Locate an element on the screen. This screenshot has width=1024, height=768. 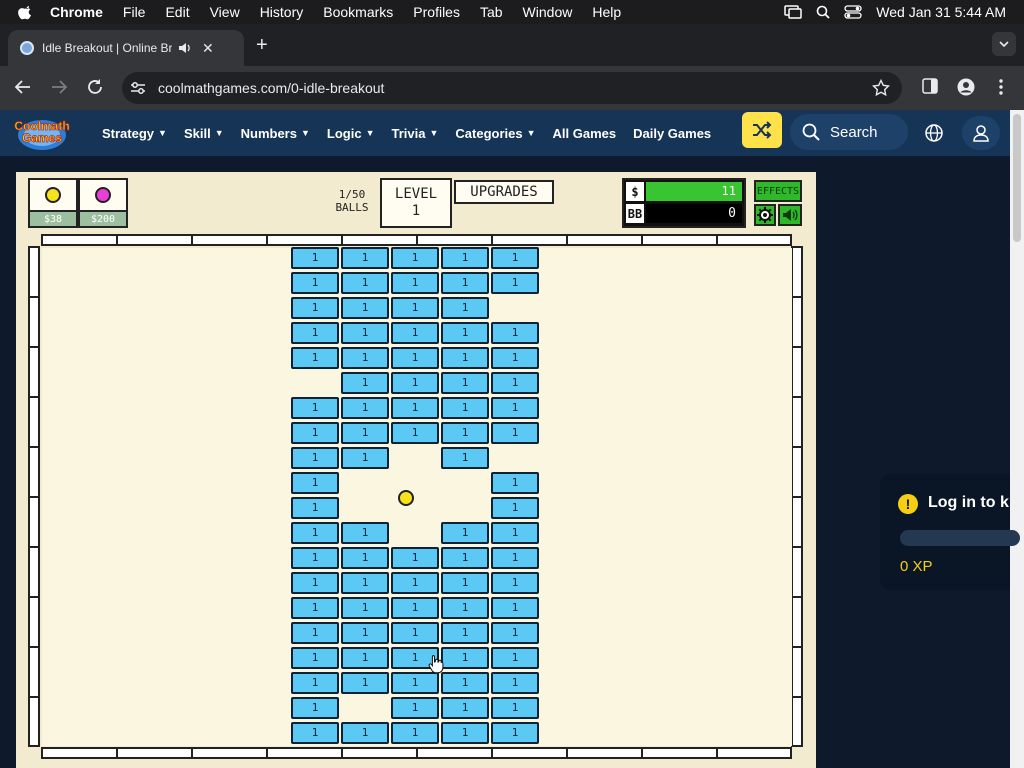
menu-profiles: Profiles is located at coordinates (436, 12).